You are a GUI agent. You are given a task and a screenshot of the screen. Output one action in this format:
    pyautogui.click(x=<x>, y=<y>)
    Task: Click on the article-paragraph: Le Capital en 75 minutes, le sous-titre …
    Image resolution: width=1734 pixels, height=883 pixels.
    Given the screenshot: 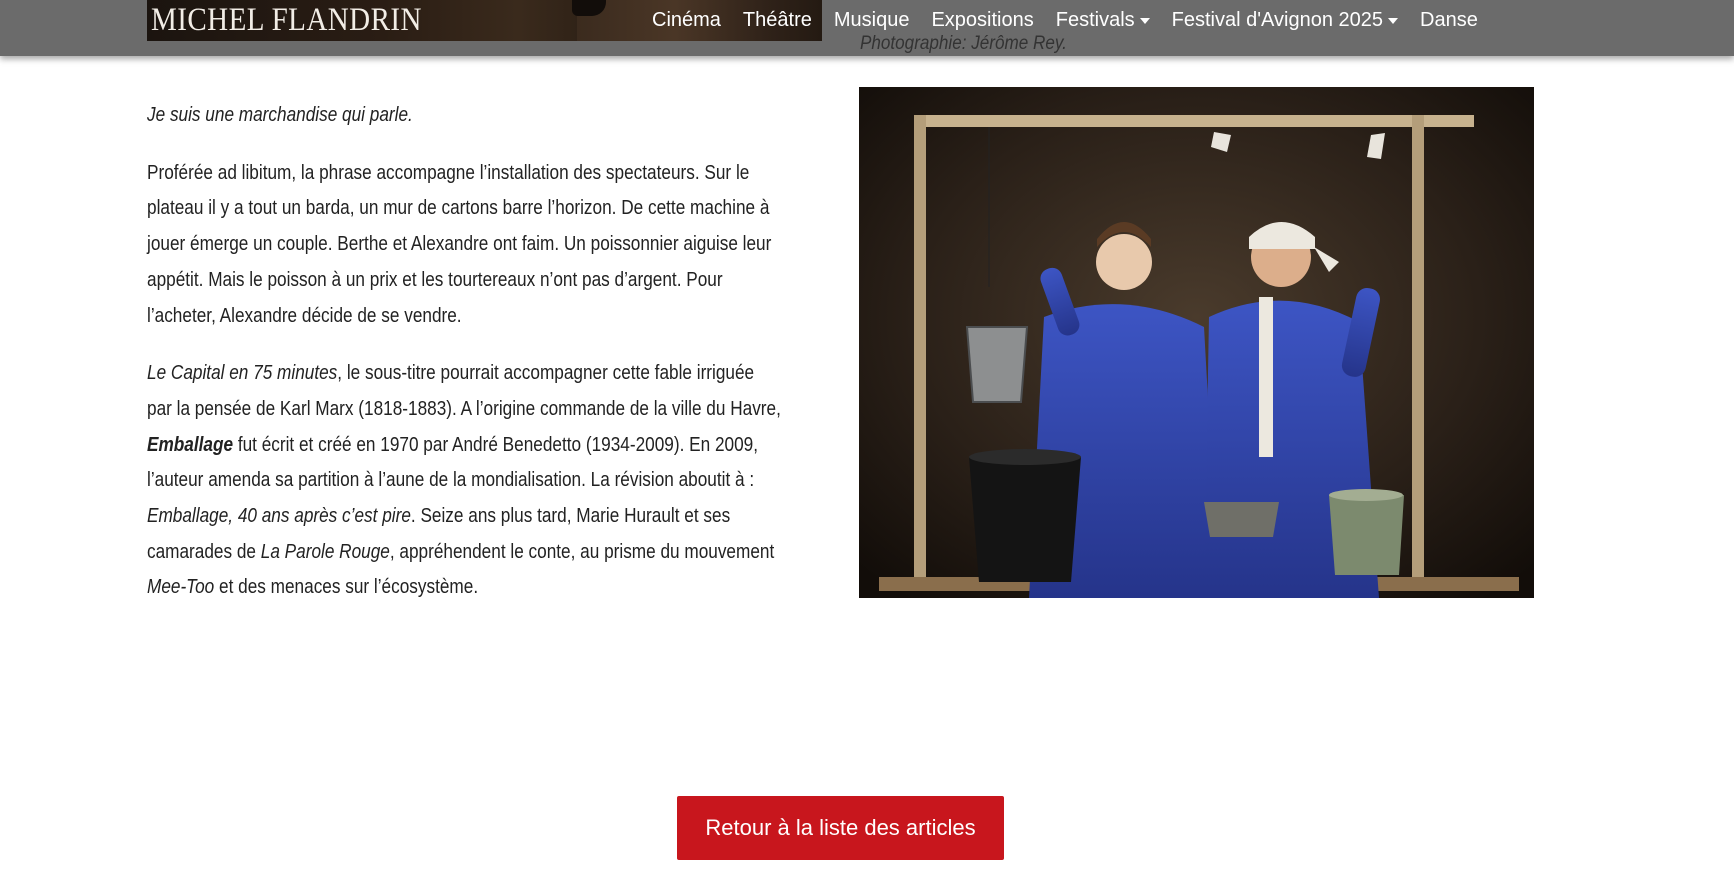 What is the action you would take?
    pyautogui.click(x=492, y=481)
    